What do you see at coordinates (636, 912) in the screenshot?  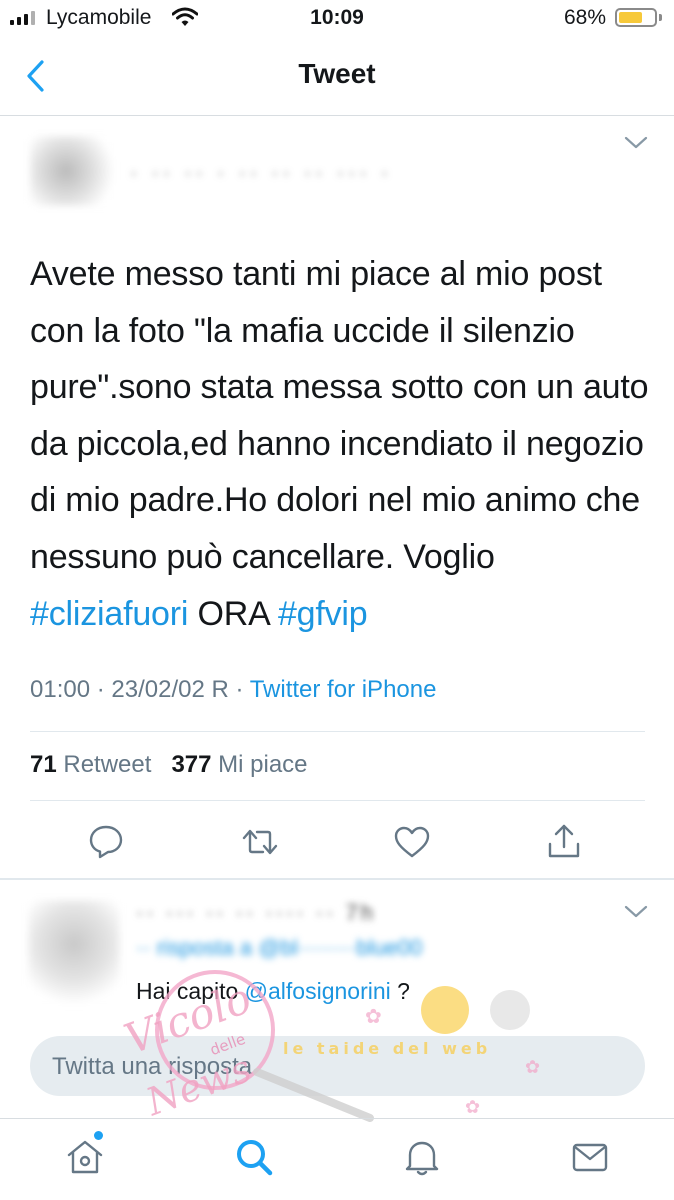 I see `reply-chevron-down-icon` at bounding box center [636, 912].